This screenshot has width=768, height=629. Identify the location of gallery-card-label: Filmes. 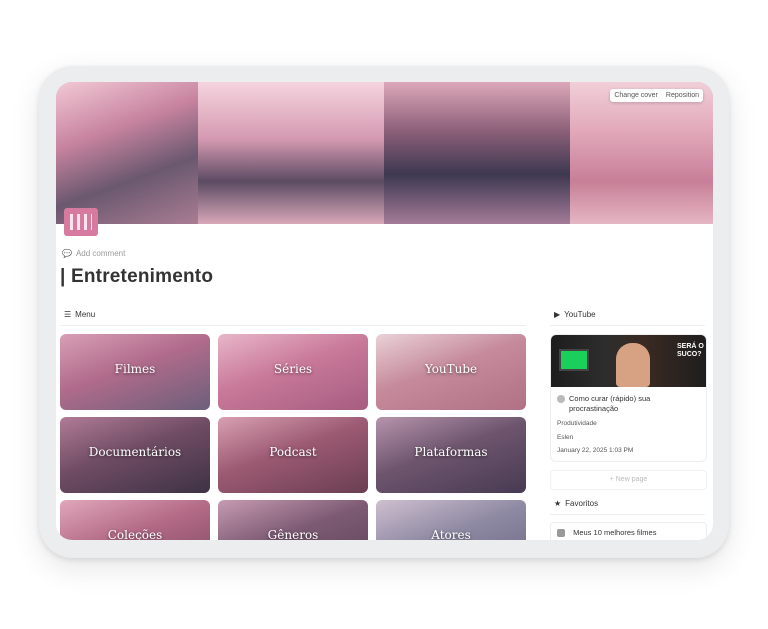
(135, 369).